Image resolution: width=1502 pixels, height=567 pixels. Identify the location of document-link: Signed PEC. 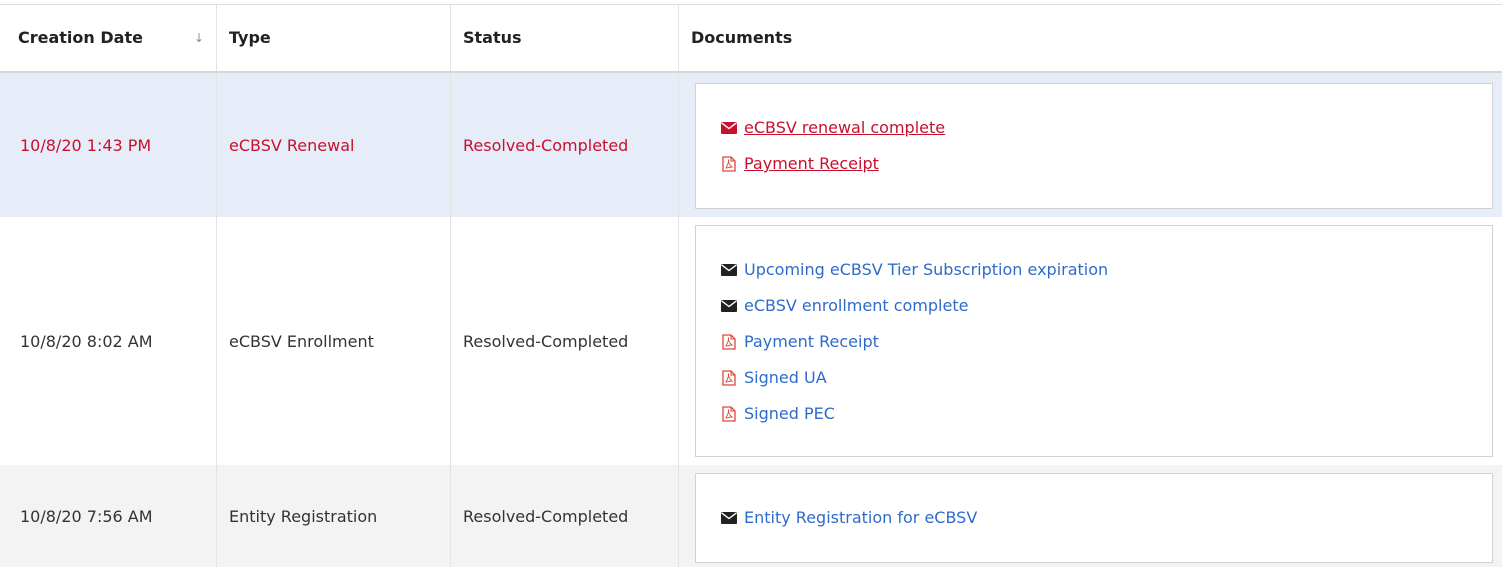
(1106, 414).